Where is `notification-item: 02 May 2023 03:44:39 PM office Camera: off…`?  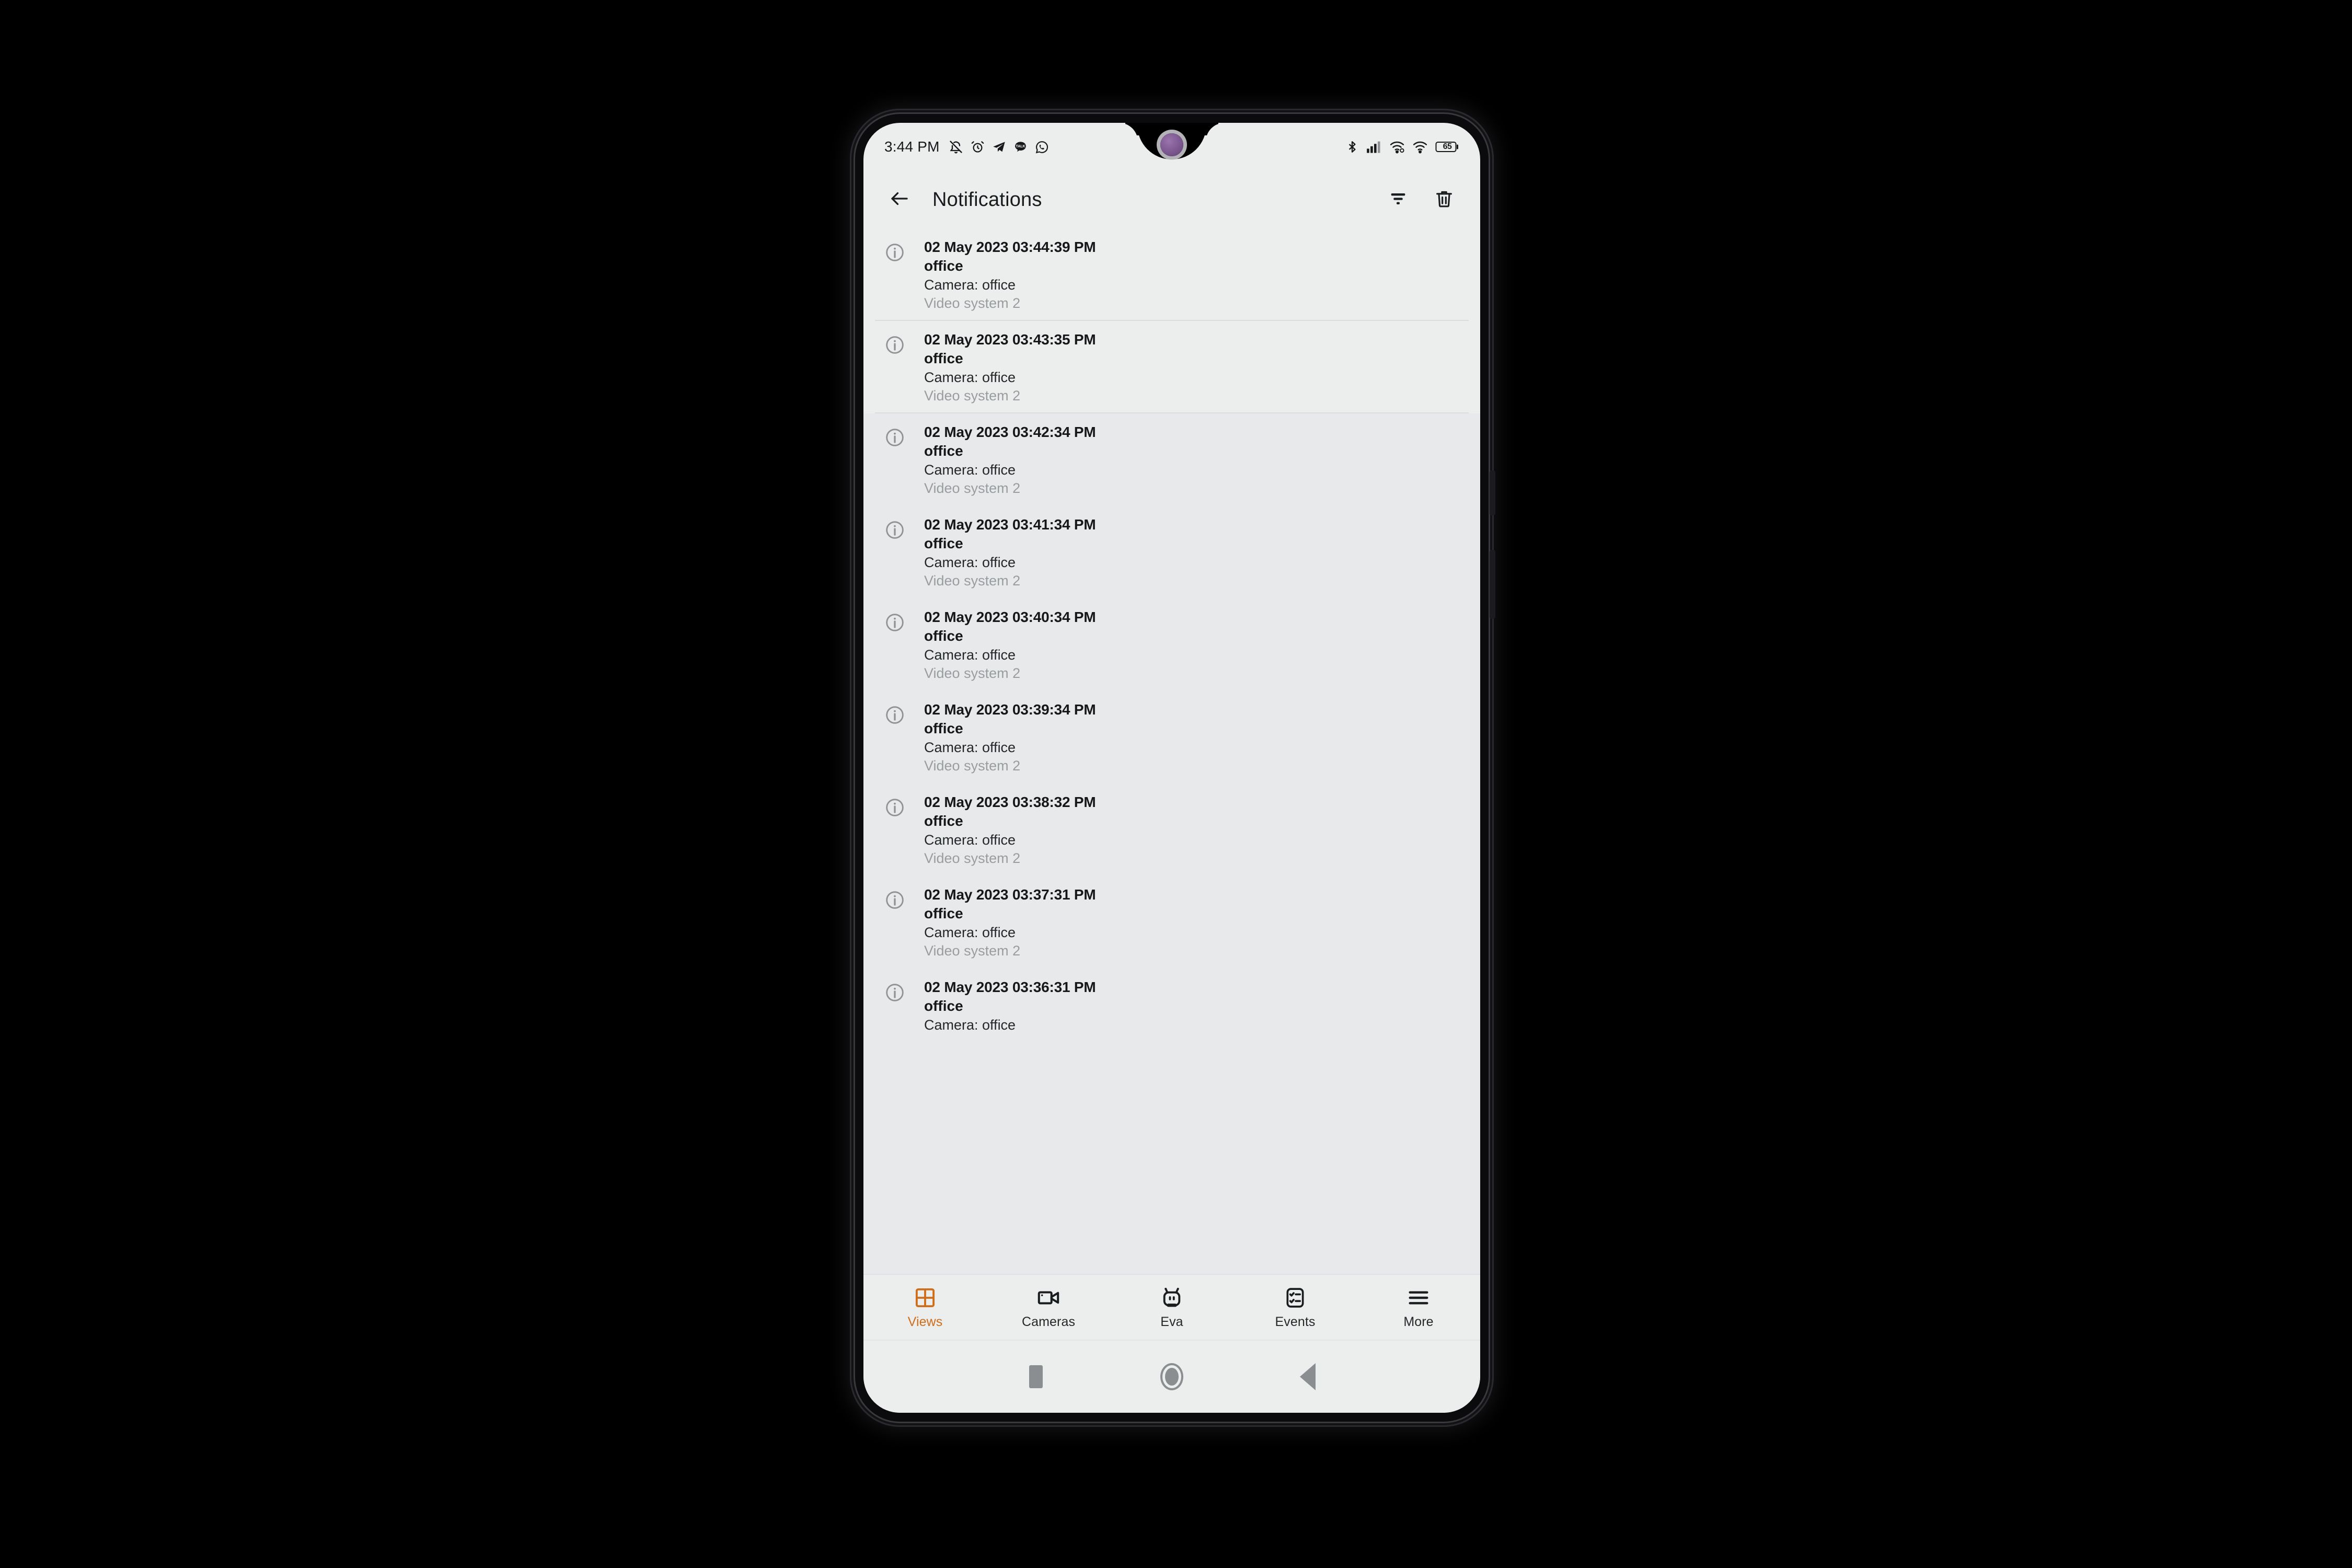 notification-item: 02 May 2023 03:44:39 PM office Camera: off… is located at coordinates (1171, 274).